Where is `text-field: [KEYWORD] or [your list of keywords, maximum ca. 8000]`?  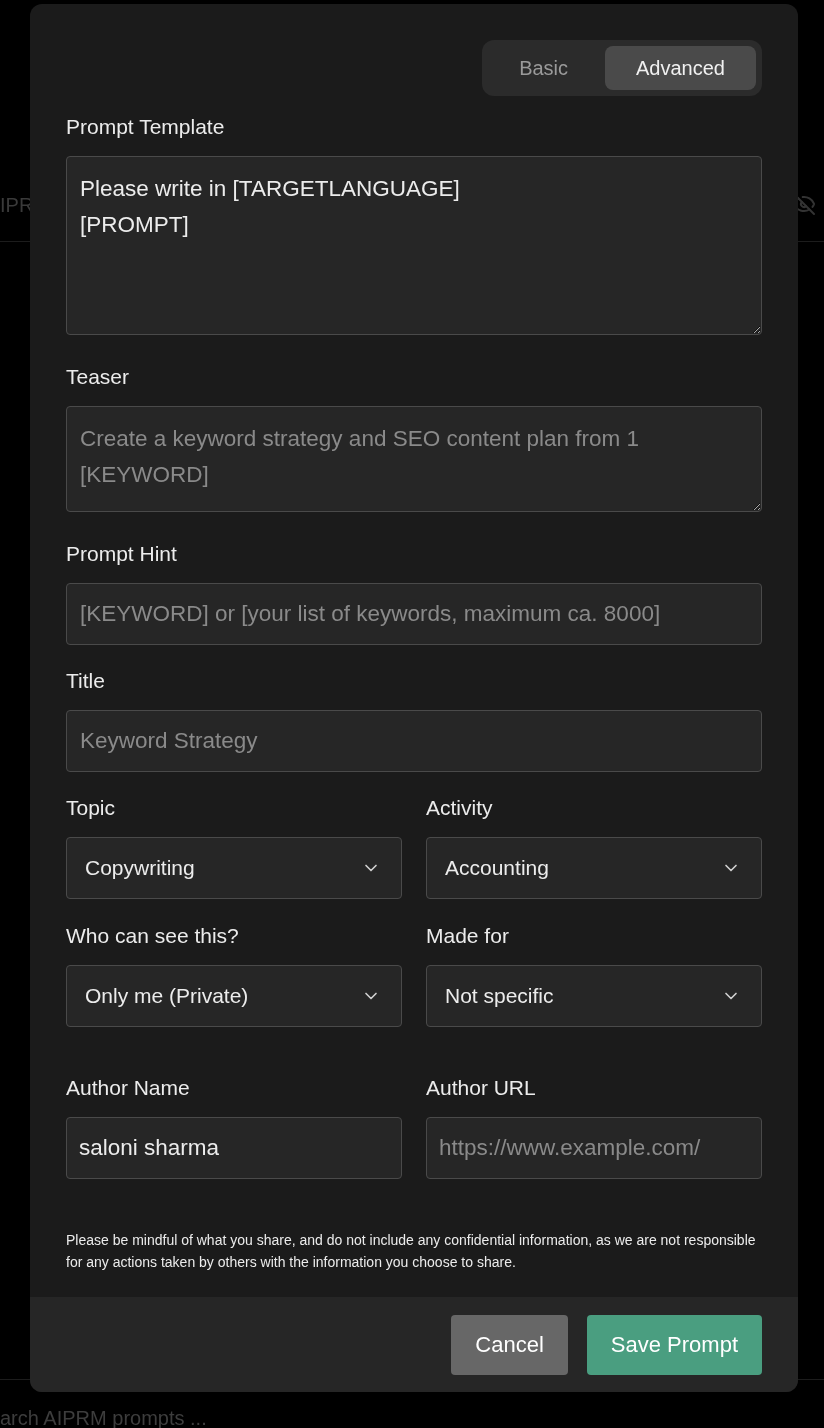
text-field: [KEYWORD] or [your list of keywords, maximum ca. 8000] is located at coordinates (414, 614).